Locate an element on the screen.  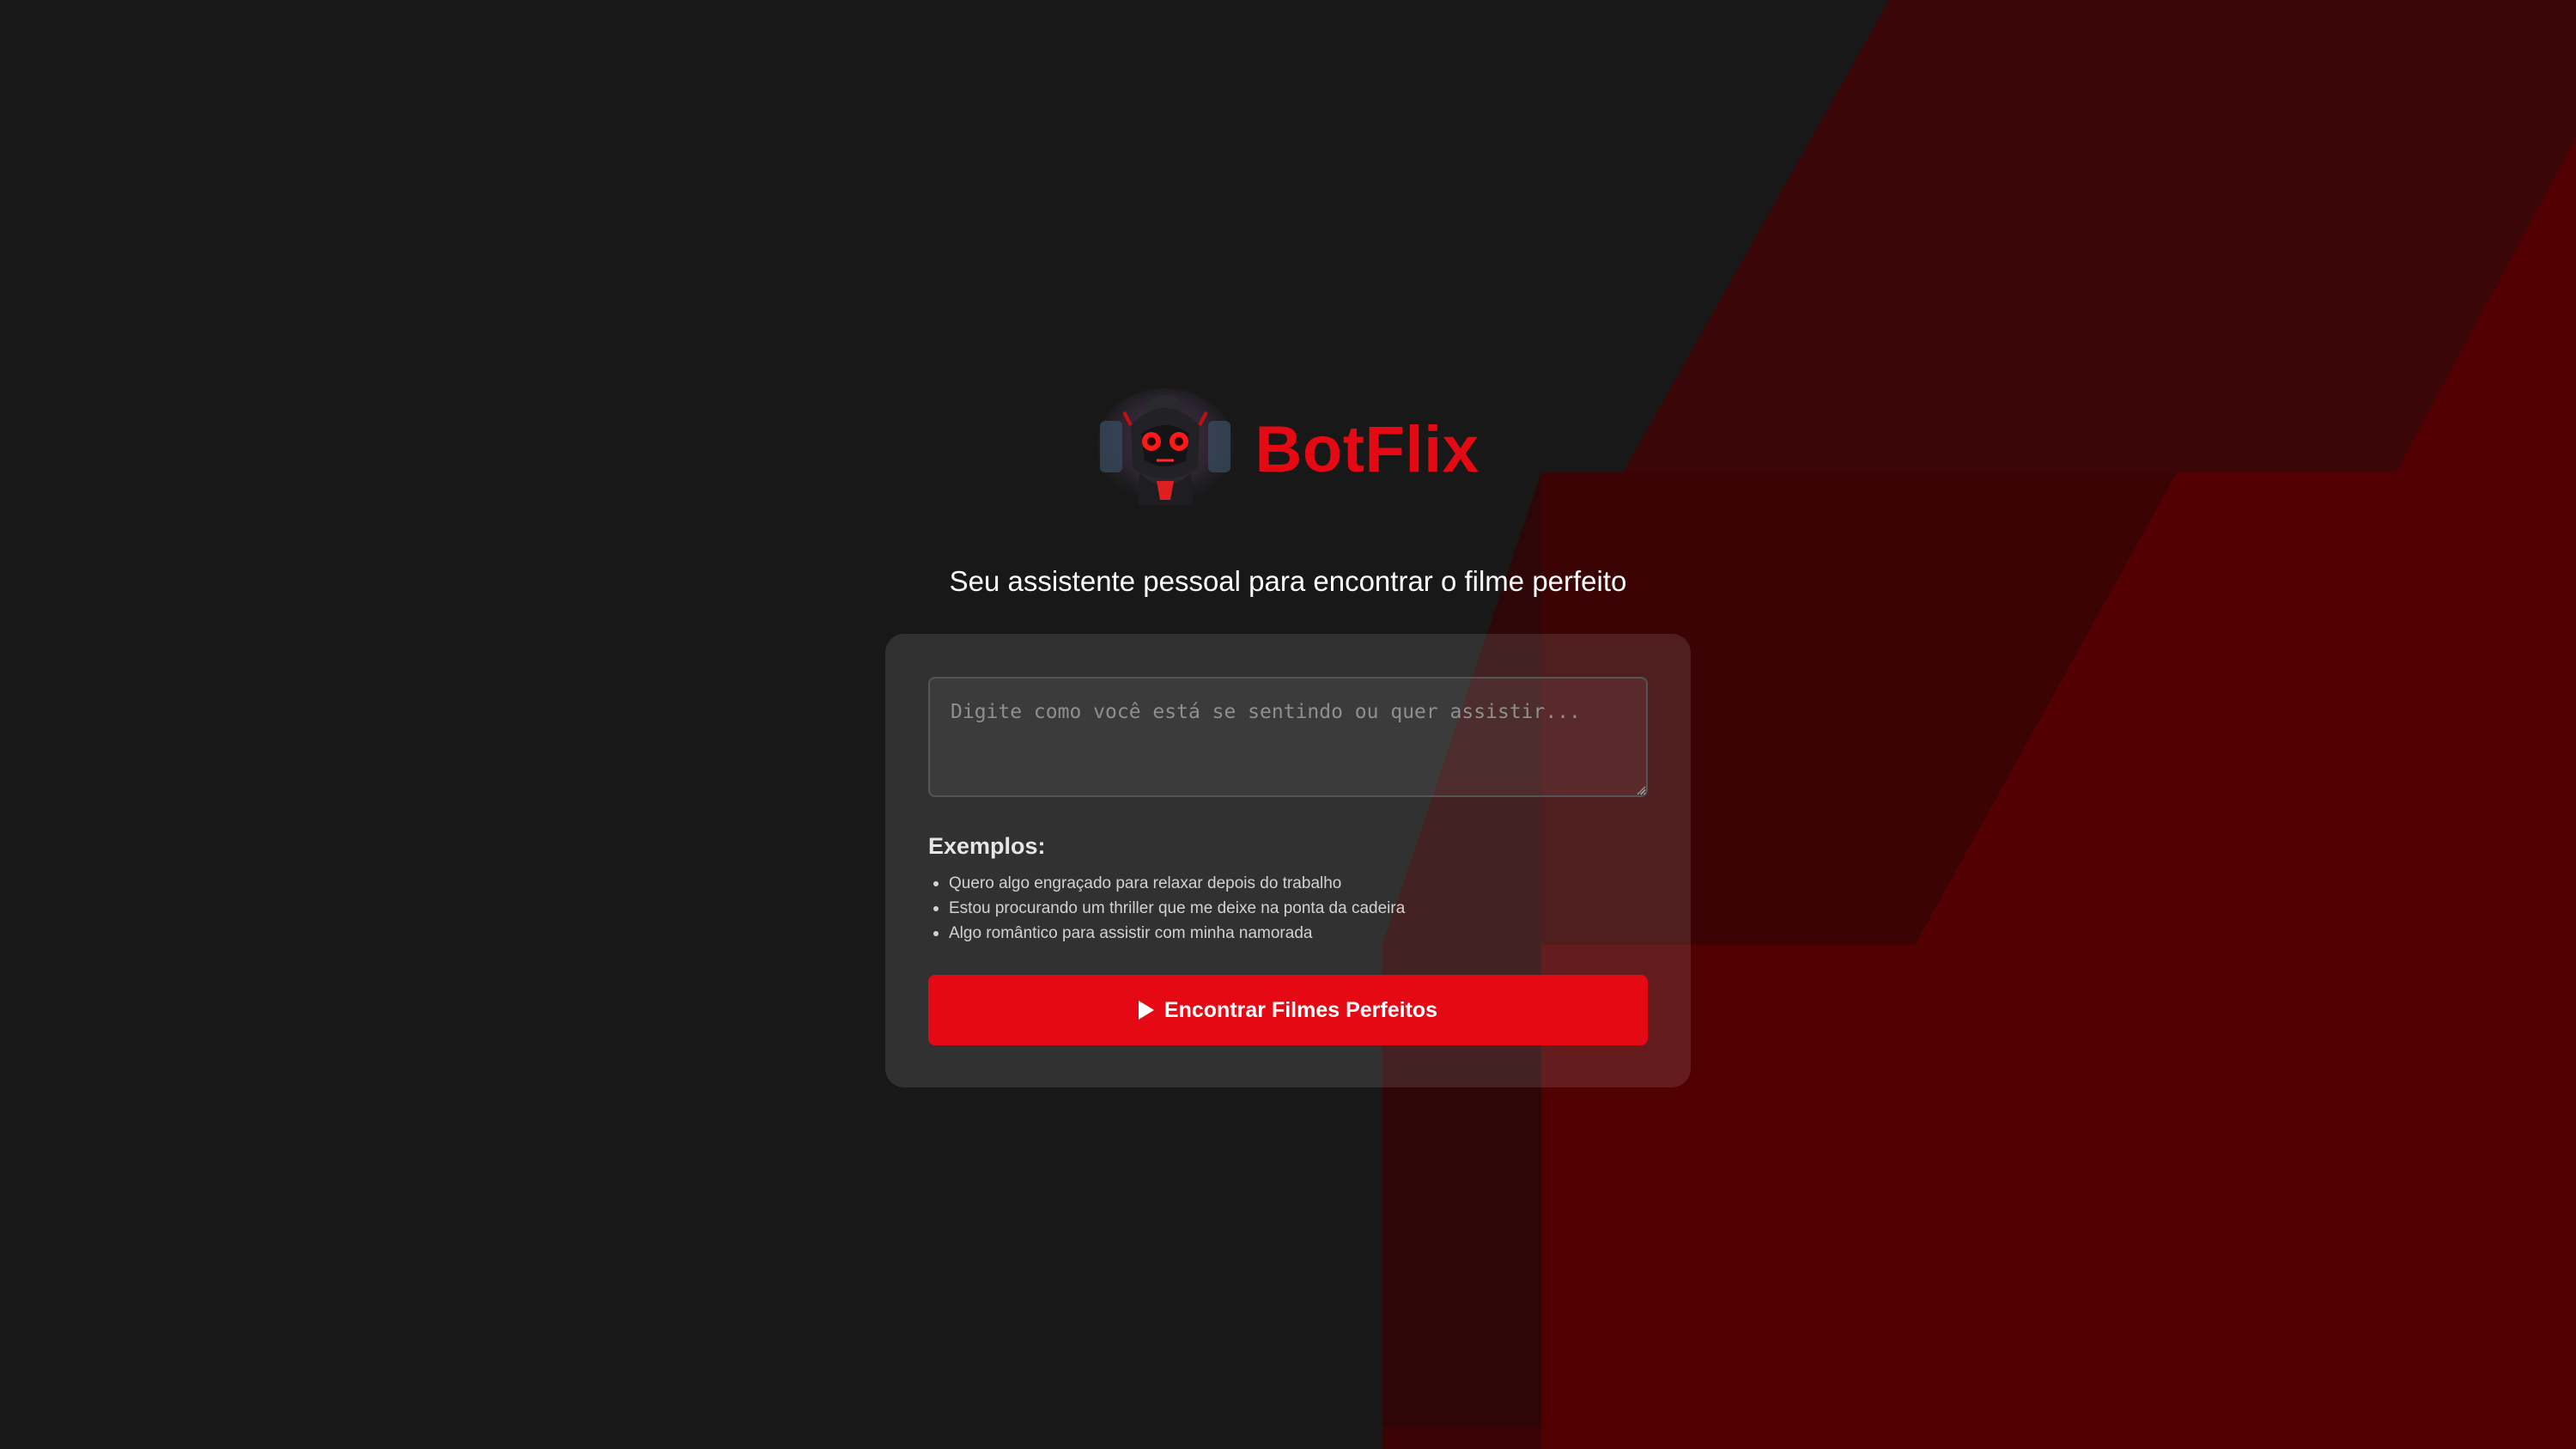
logo: BotFlix is located at coordinates (1288, 447).